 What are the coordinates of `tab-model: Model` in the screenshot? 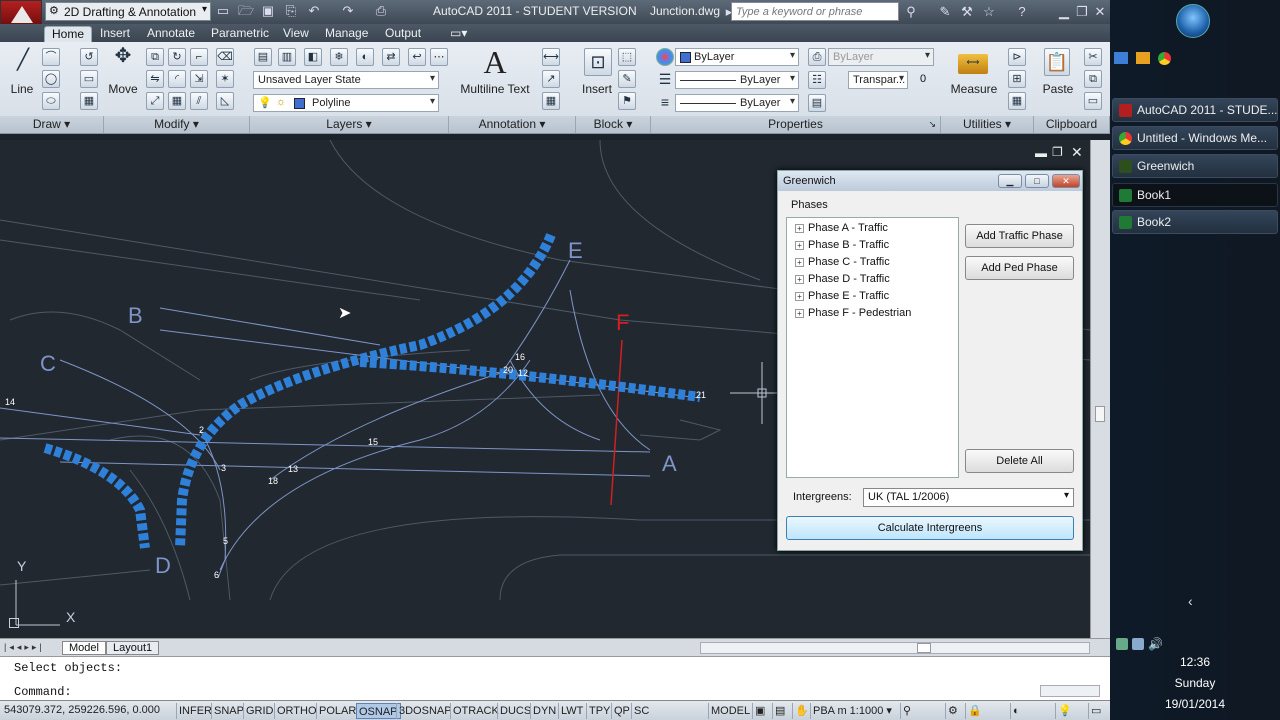 It's located at (84, 648).